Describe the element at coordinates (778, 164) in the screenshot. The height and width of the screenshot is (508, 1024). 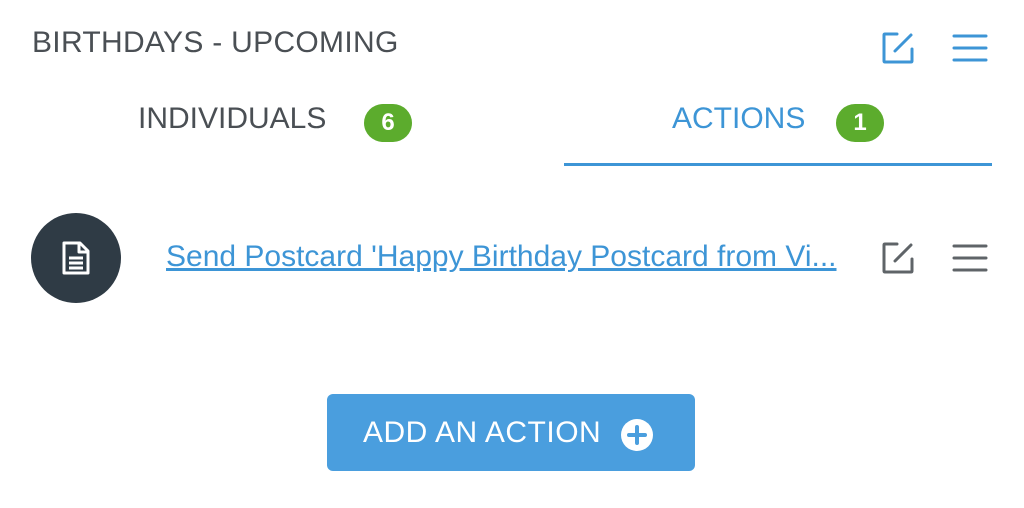
I see `active-tab-indicator` at that location.